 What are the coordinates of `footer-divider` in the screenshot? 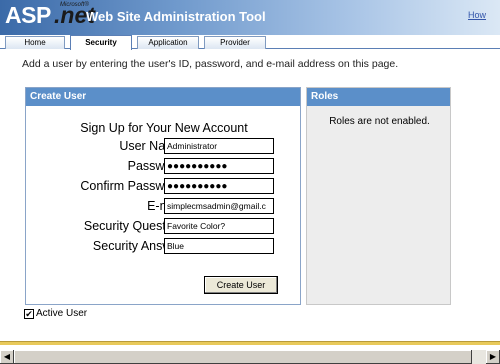 It's located at (250, 343).